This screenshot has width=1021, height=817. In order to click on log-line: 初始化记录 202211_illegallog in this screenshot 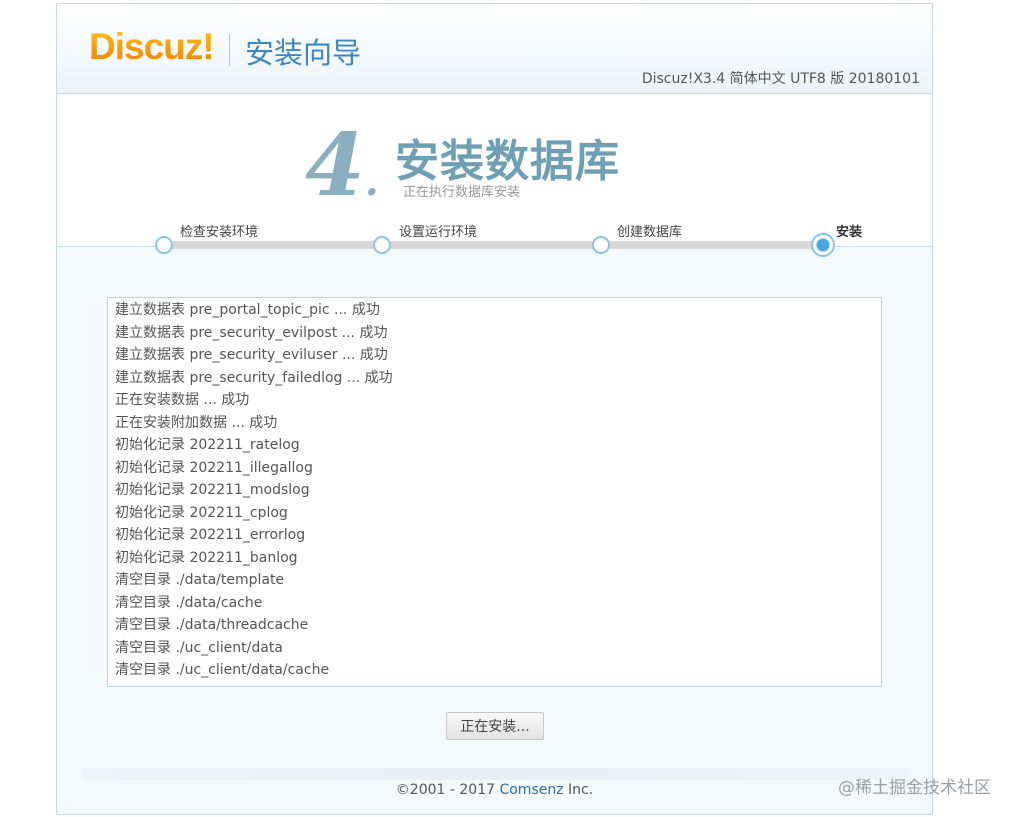, I will do `click(214, 467)`.